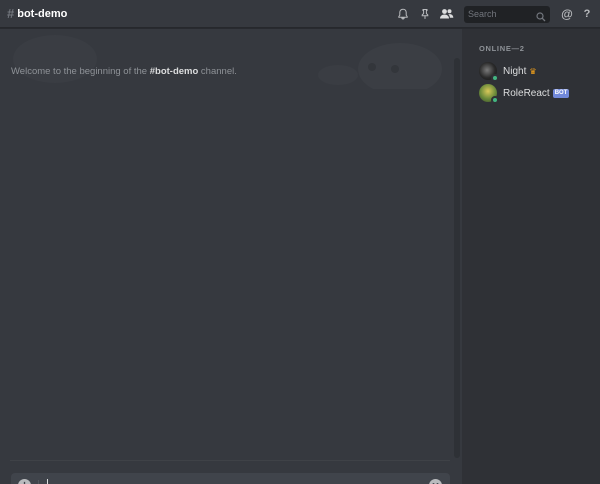  I want to click on member-item-night: Night ♛, so click(536, 71).